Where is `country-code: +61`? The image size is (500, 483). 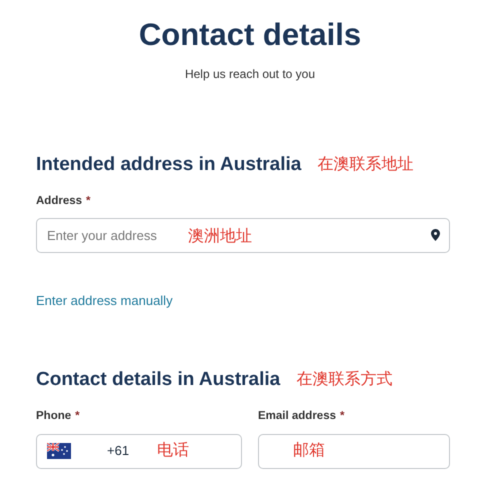
country-code: +61 is located at coordinates (118, 451).